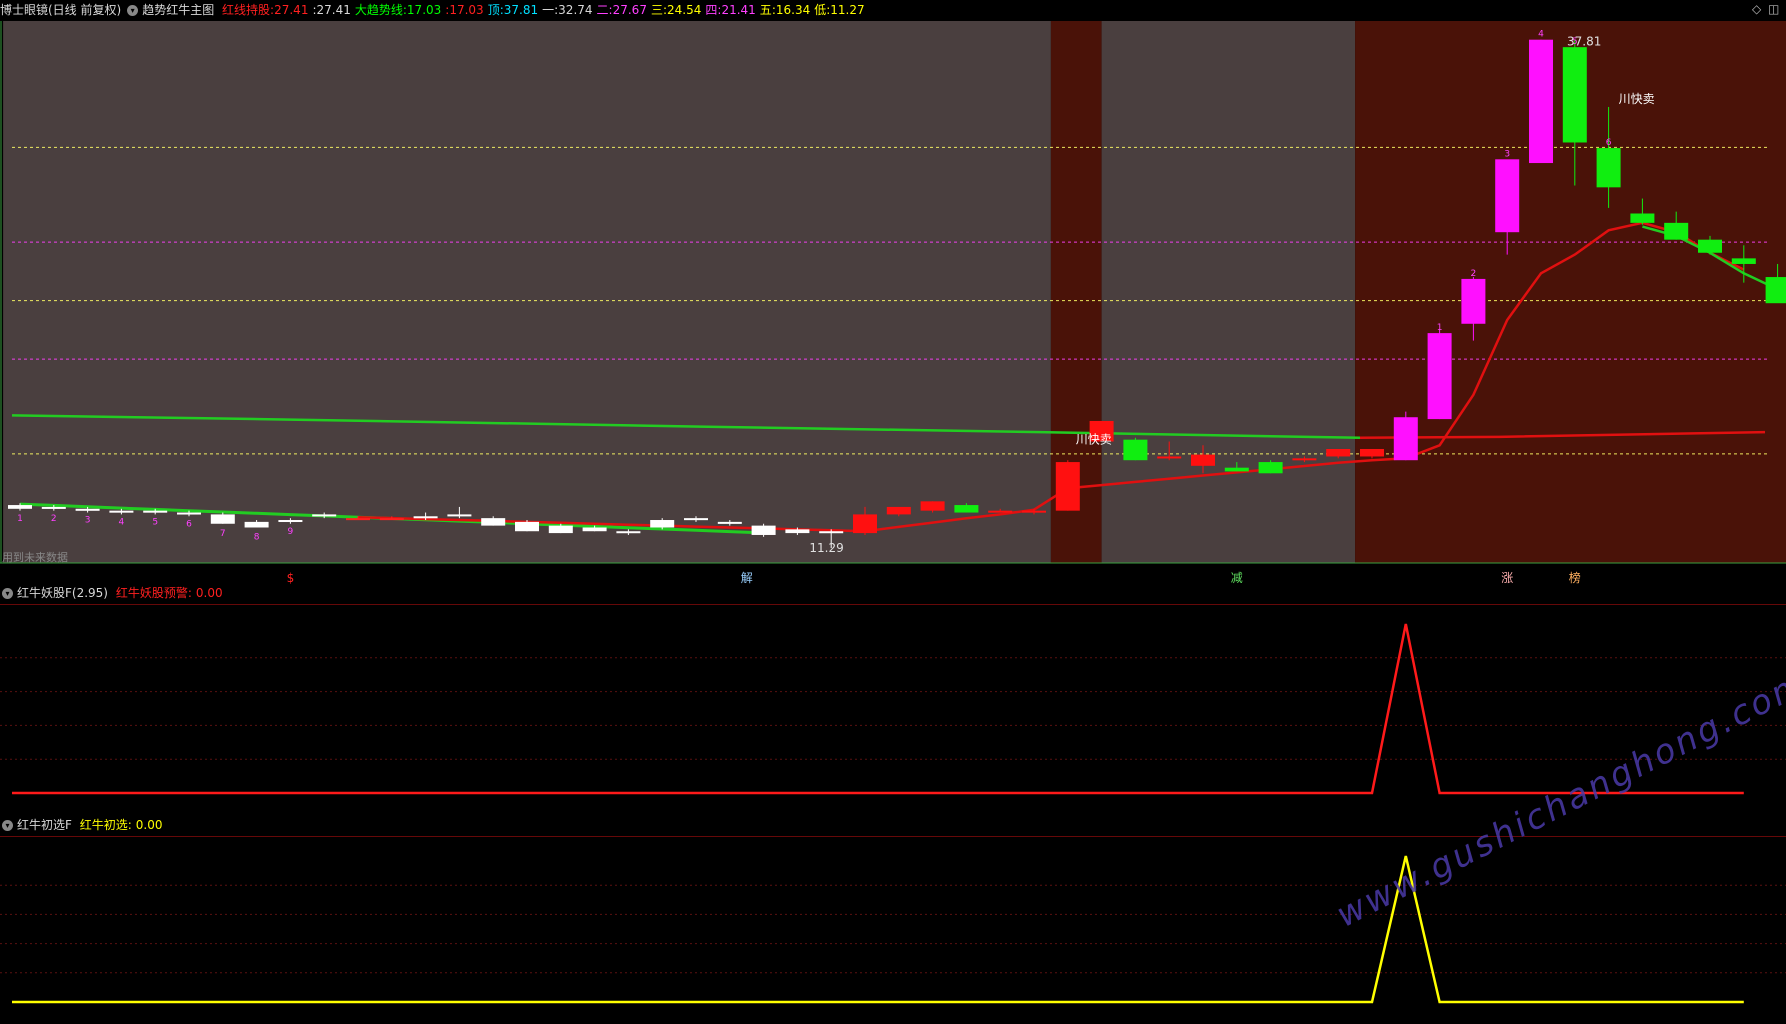 The image size is (1786, 1024). What do you see at coordinates (151, 593) in the screenshot?
I see `panel-2-series-name: 红牛妖股预警` at bounding box center [151, 593].